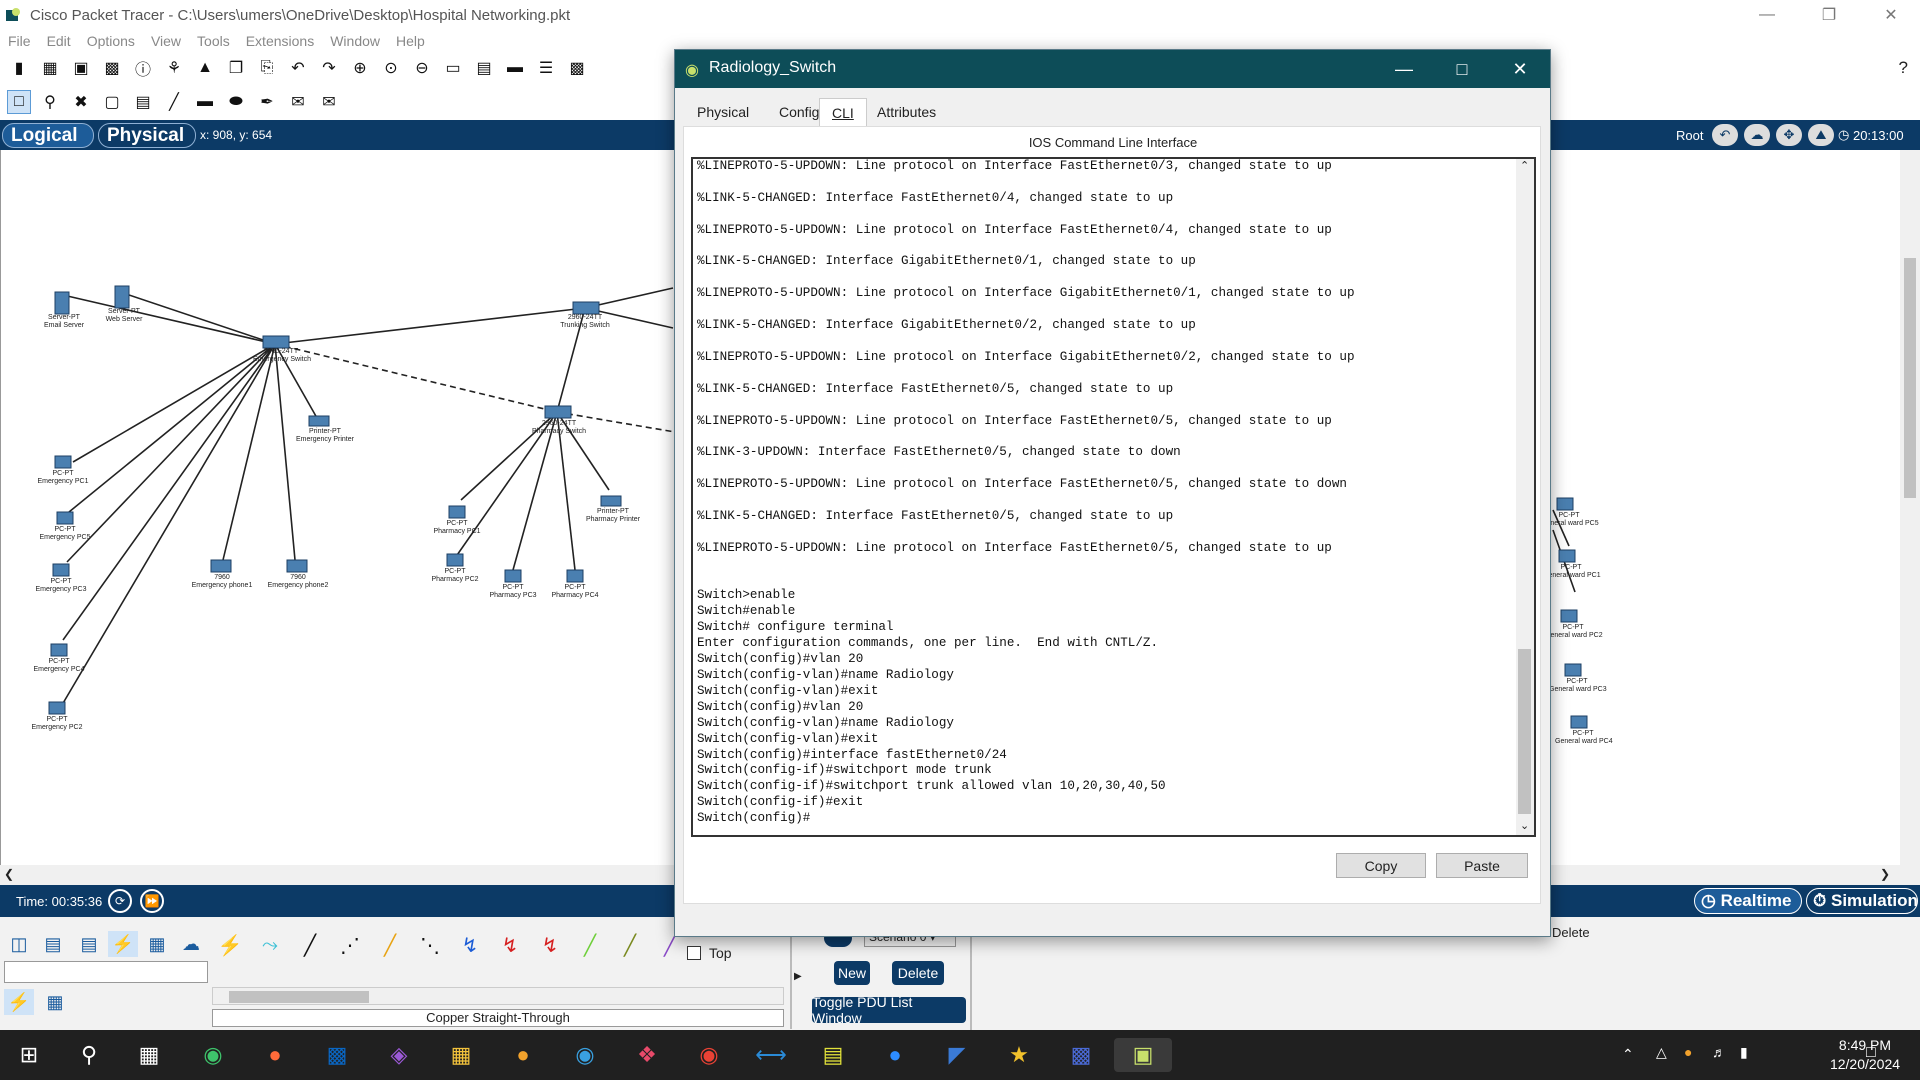  Describe the element at coordinates (123, 944) in the screenshot. I see `connections-icon: ⚡` at that location.